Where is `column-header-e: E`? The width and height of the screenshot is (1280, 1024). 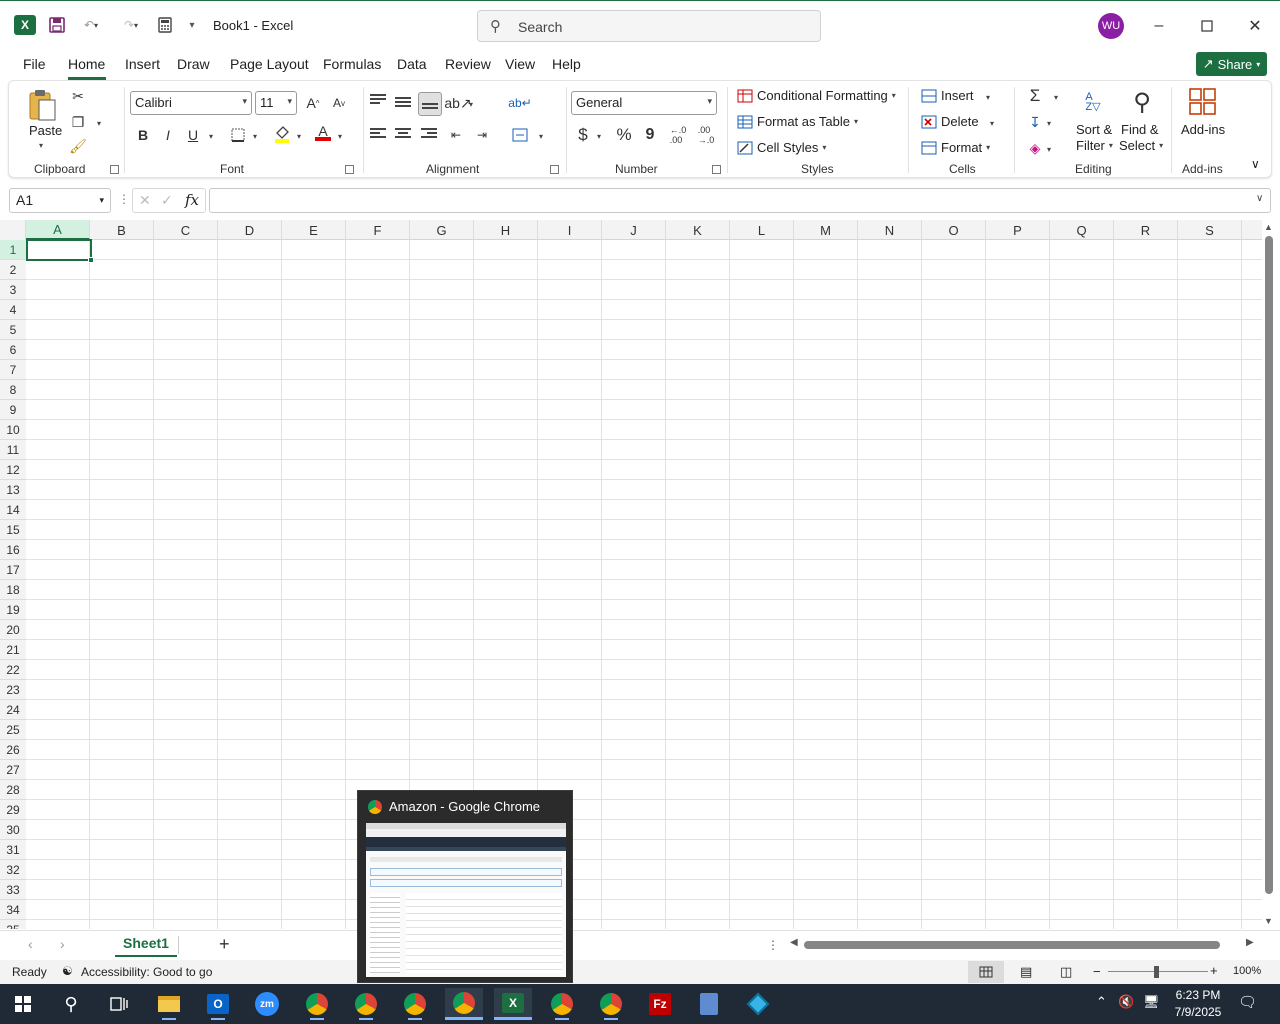
column-header-e: E is located at coordinates (314, 230).